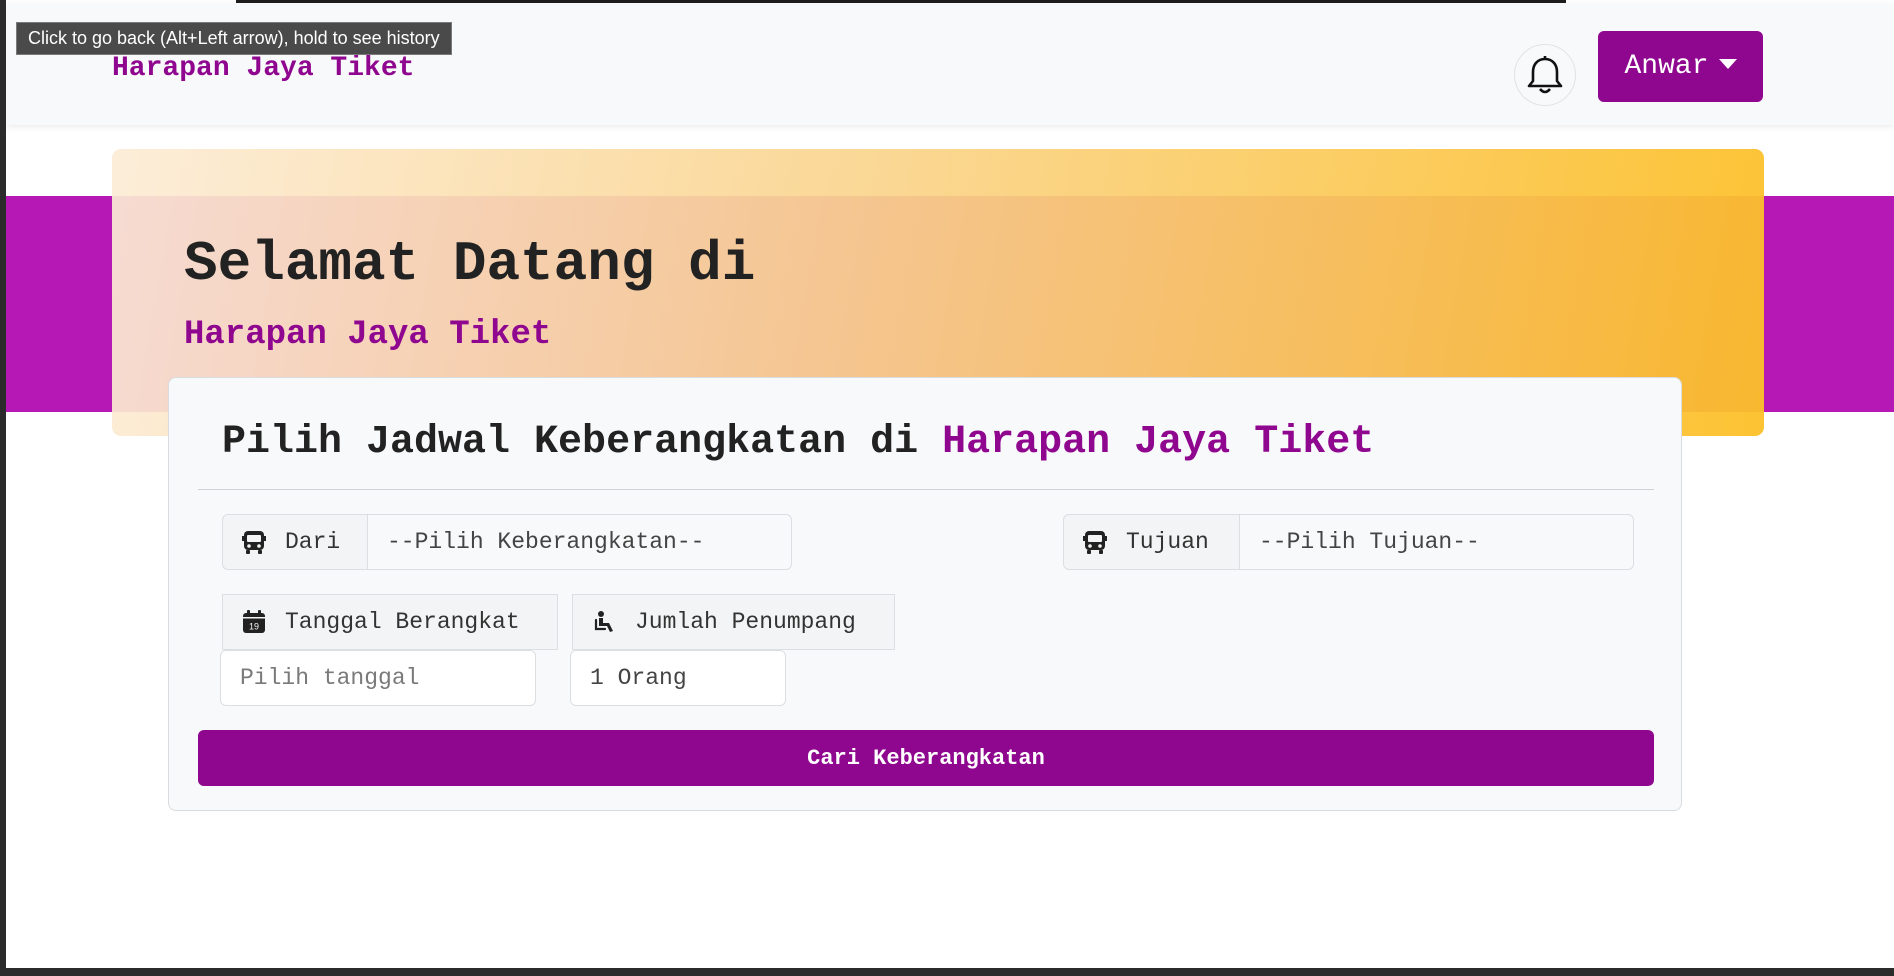  Describe the element at coordinates (570, 442) in the screenshot. I see `form-heading-prefix: Pilih Jadwal Keberangkatan di` at that location.